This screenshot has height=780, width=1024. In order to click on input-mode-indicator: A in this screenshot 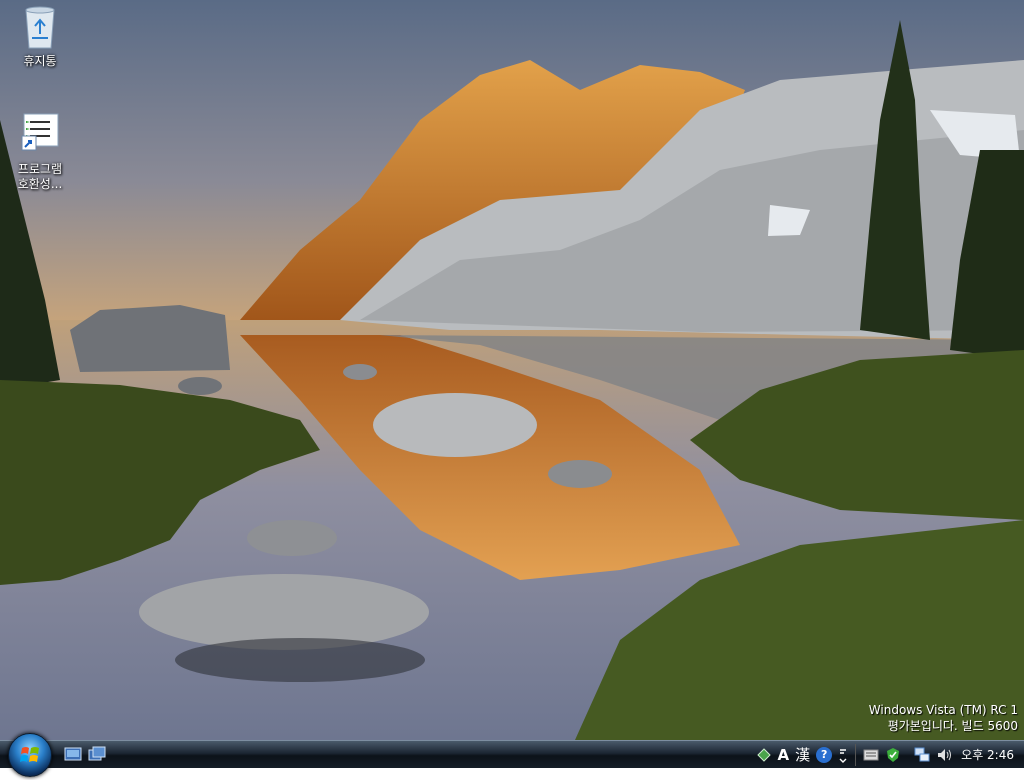, I will do `click(784, 755)`.